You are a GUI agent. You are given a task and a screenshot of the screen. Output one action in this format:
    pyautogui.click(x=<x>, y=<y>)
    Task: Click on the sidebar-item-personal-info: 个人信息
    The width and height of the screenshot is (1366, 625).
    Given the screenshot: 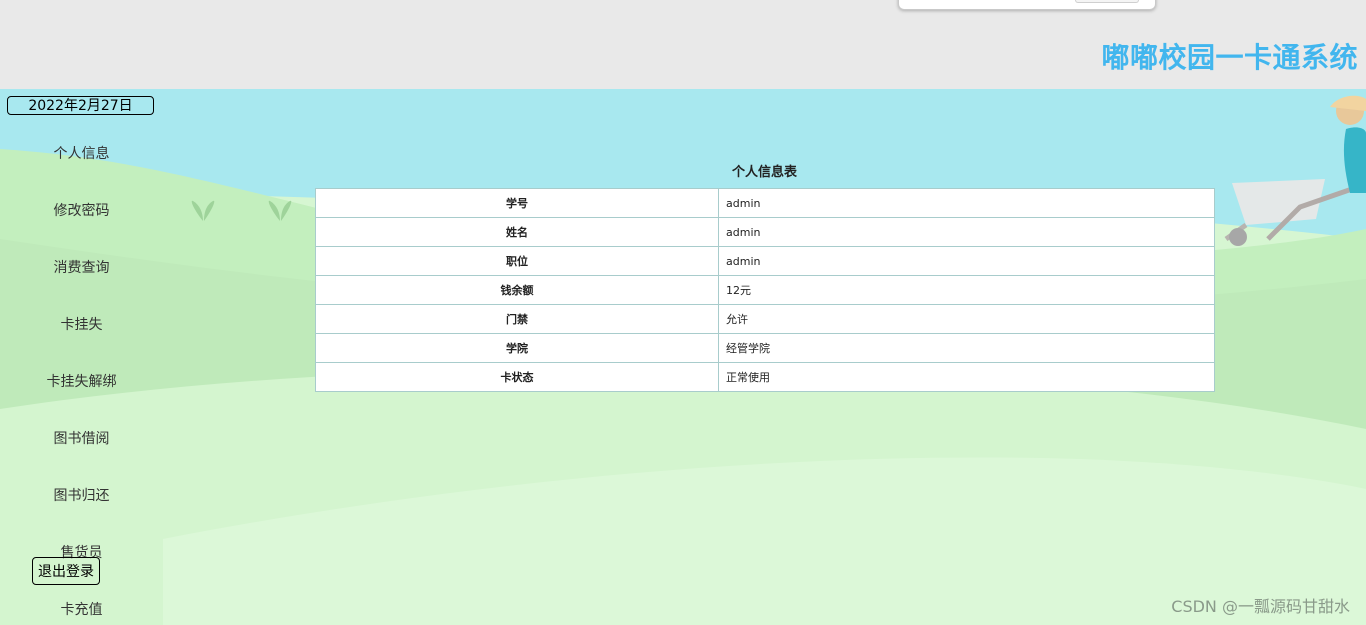 What is the action you would take?
    pyautogui.click(x=81, y=154)
    